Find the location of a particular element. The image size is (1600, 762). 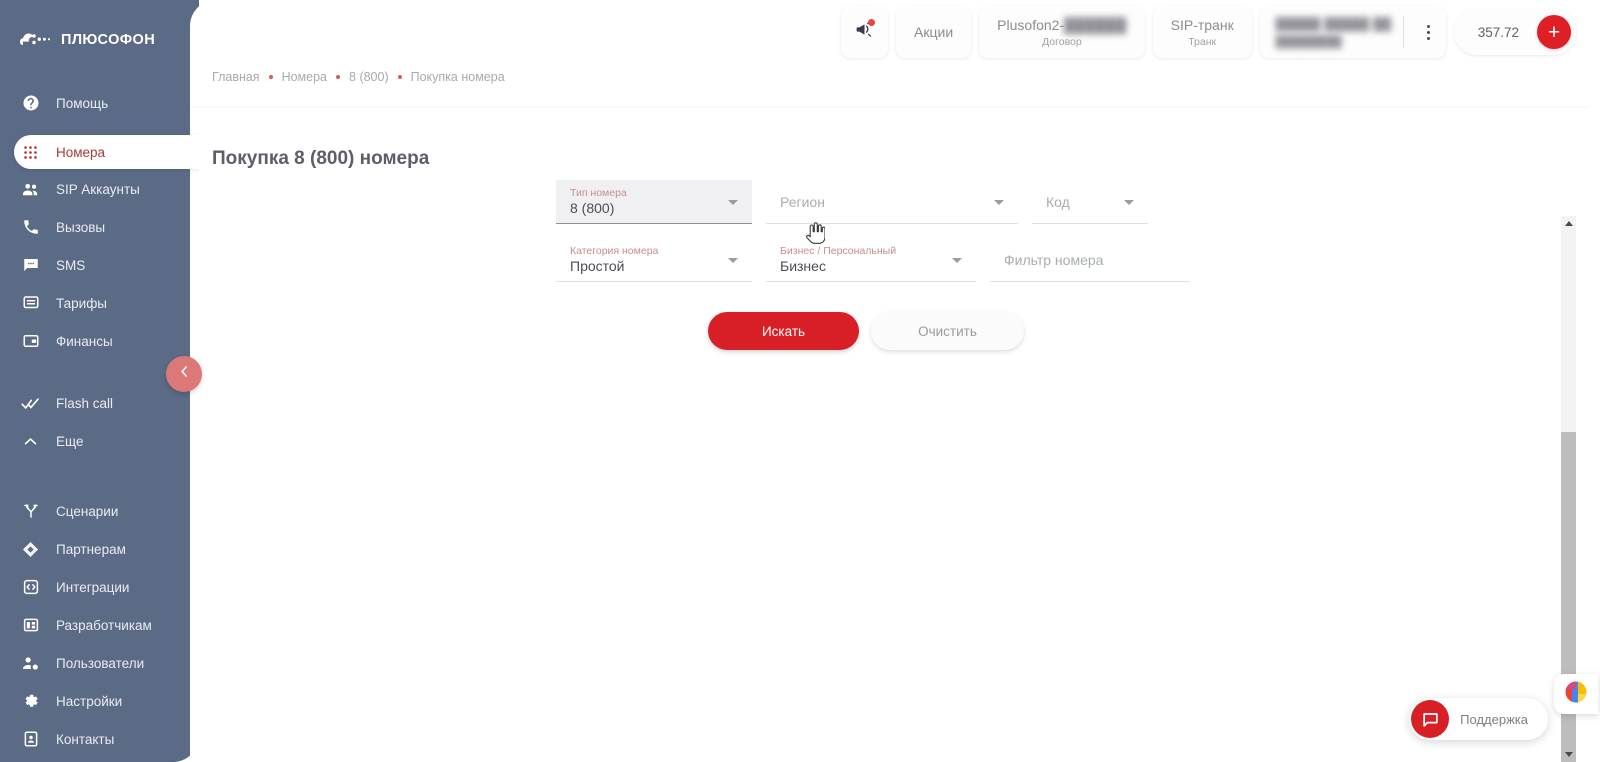

business-personal-value: Бизнес is located at coordinates (803, 266).